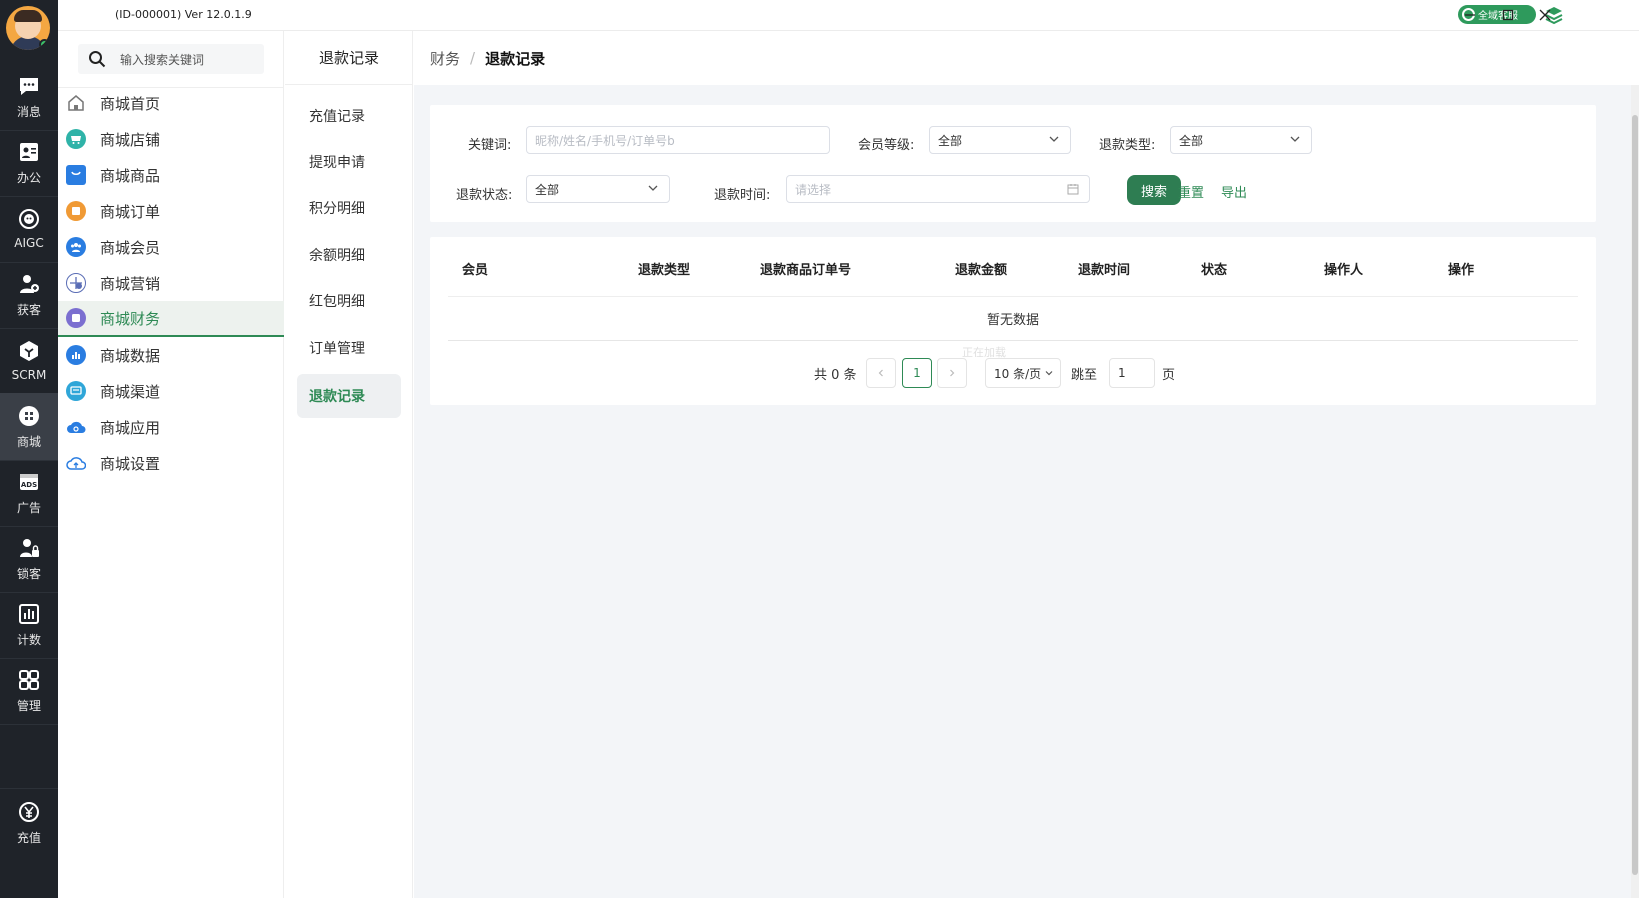  Describe the element at coordinates (171, 391) in the screenshot. I see `sidebar-item-mall-channel: 商城渠道` at that location.